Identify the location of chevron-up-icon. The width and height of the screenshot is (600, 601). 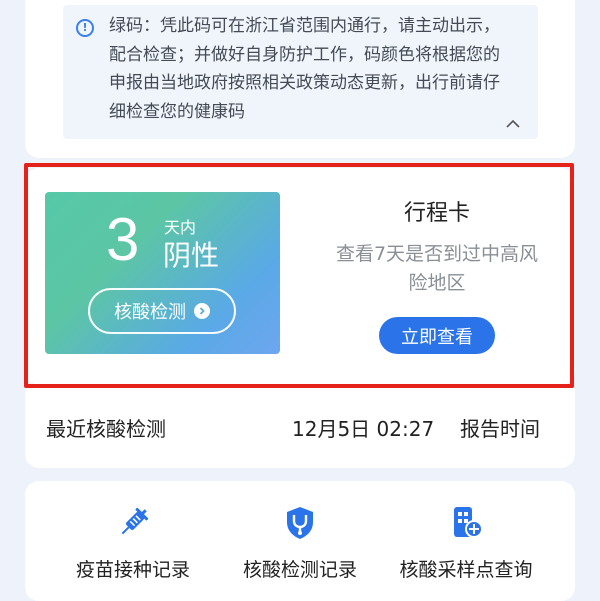
(513, 124).